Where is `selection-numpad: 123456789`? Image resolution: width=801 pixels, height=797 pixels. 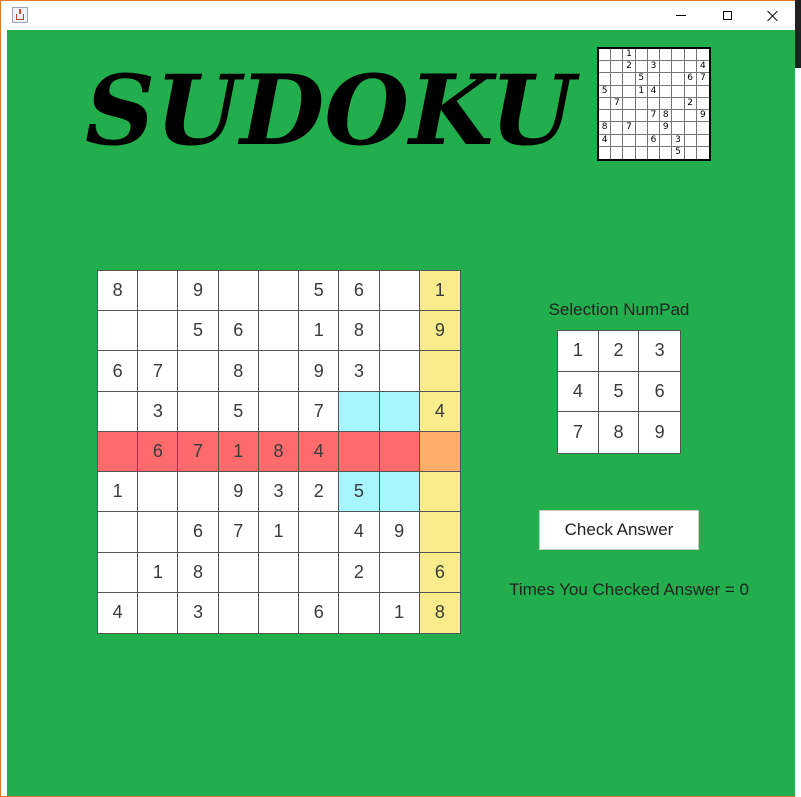 selection-numpad: 123456789 is located at coordinates (619, 392).